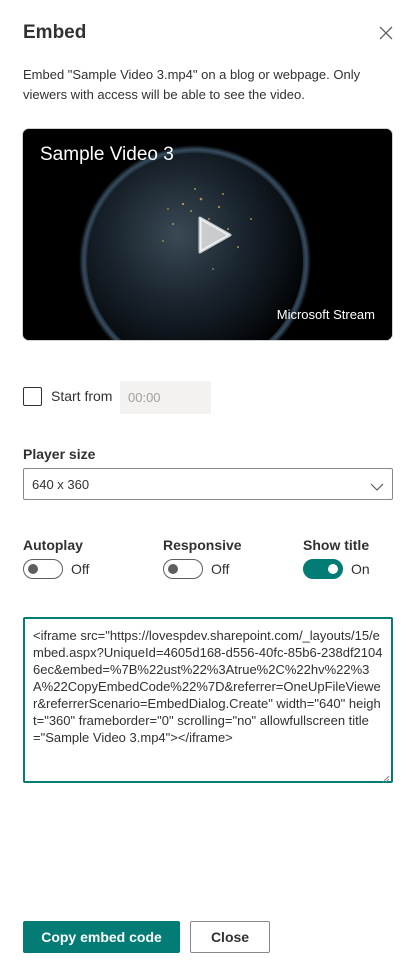 This screenshot has height=969, width=417. I want to click on video-brand: Microsoft Stream, so click(325, 314).